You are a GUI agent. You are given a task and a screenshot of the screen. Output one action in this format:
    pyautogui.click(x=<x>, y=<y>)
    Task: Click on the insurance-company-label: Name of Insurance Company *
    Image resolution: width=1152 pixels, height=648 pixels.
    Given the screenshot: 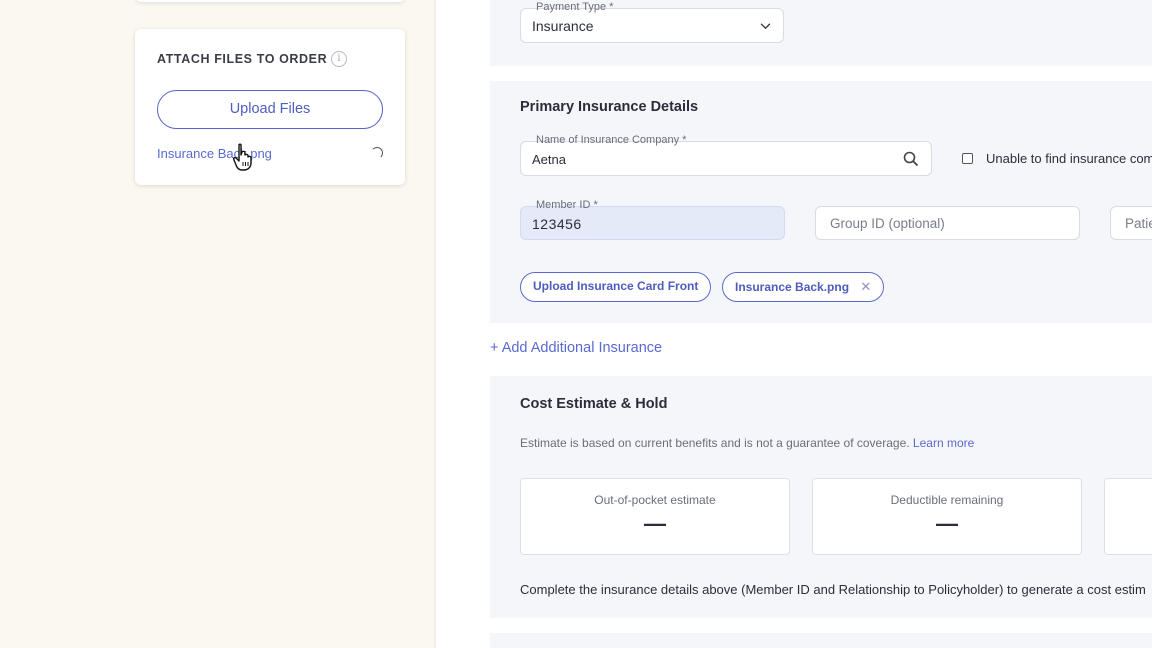 What is the action you would take?
    pyautogui.click(x=611, y=140)
    